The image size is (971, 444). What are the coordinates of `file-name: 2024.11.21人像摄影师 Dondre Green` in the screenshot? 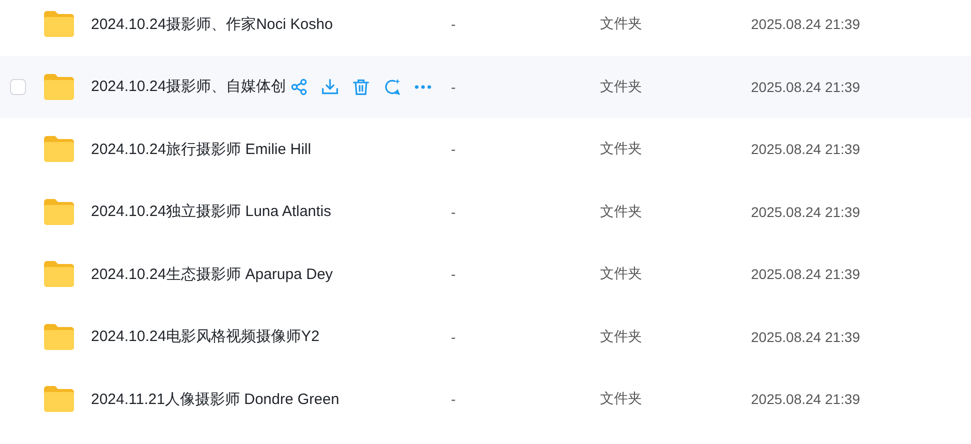 It's located at (215, 399).